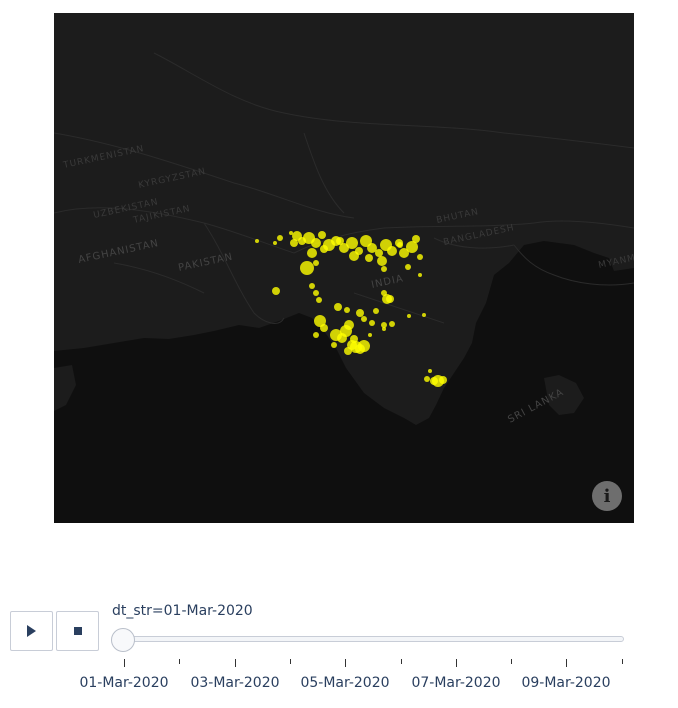 The width and height of the screenshot is (678, 708). I want to click on slider-tick-label: 09-Mar-2020, so click(565, 683).